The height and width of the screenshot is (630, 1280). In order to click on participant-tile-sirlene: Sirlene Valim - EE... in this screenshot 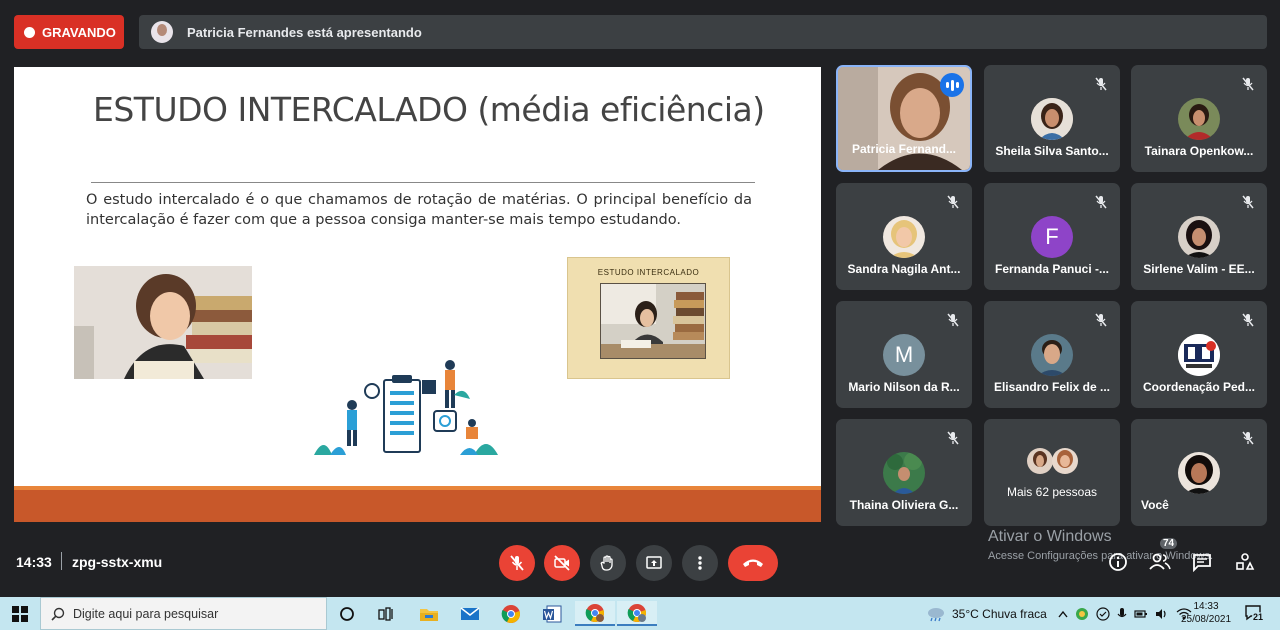, I will do `click(1199, 236)`.